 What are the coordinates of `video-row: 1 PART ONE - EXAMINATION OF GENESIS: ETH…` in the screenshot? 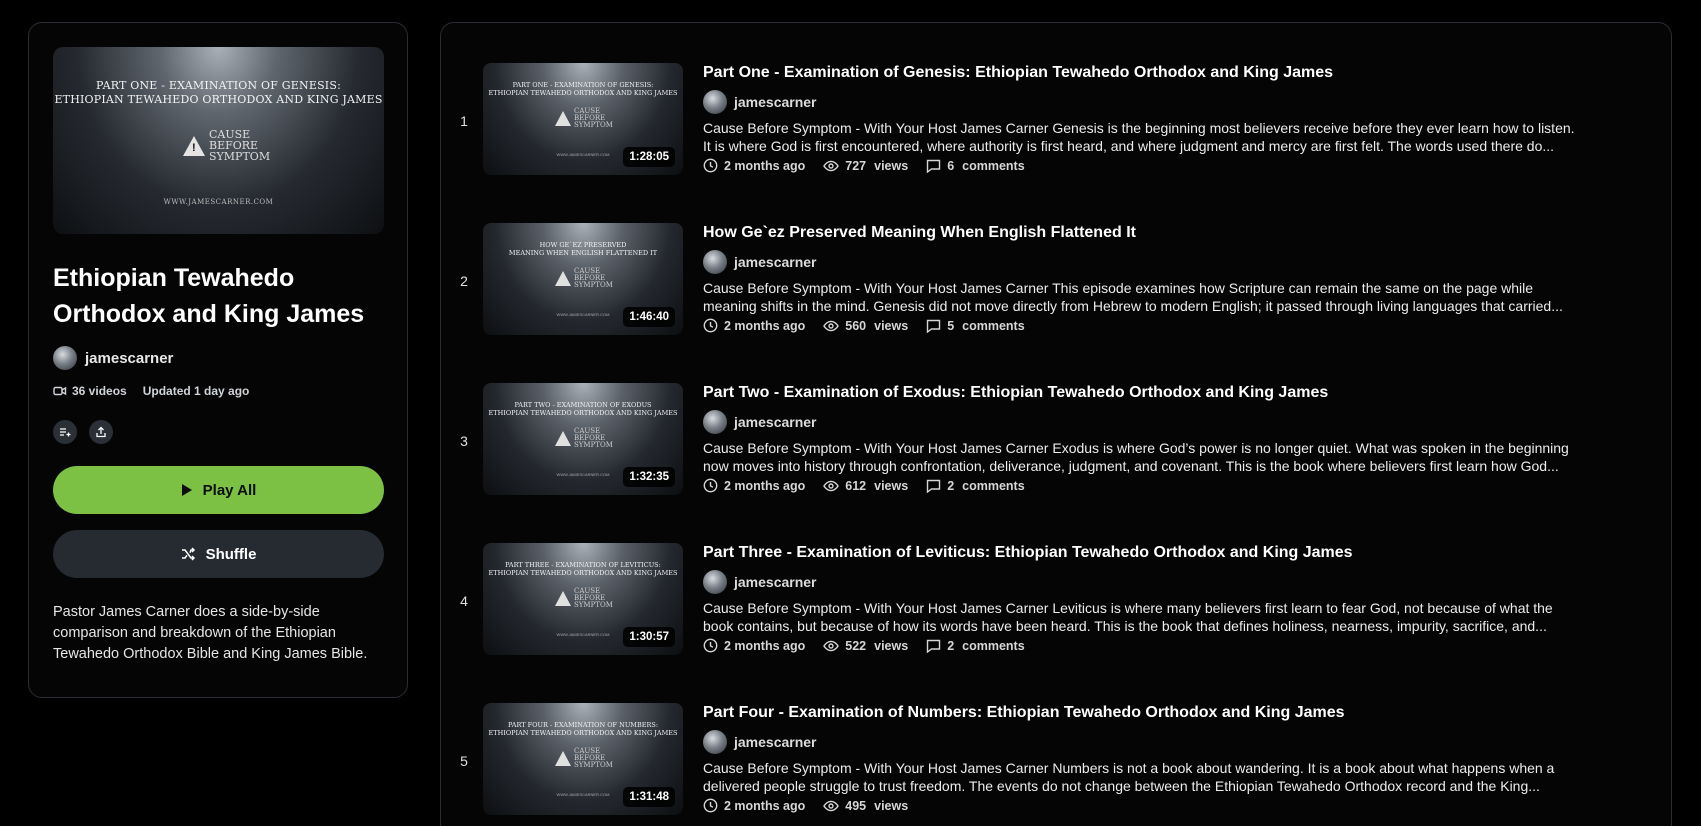 It's located at (1056, 123).